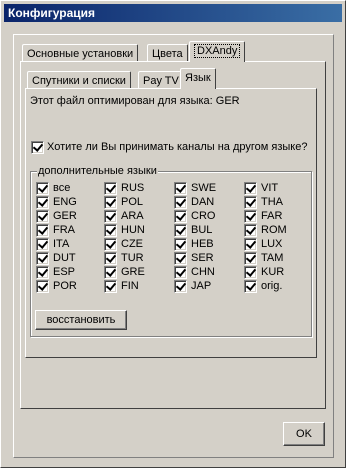 The image size is (346, 468). I want to click on tab-satellites-lists-label: Спутники и списки, so click(79, 81).